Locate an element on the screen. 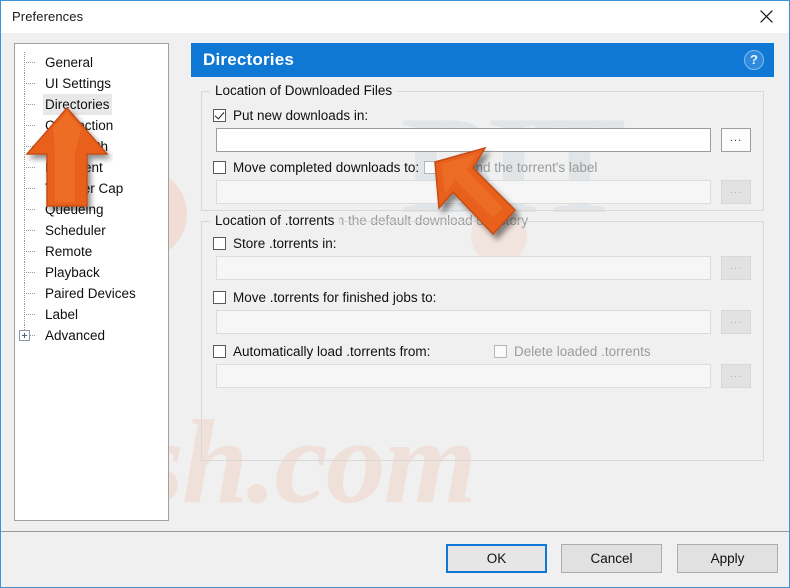  sidebar-item-label: UI Settings is located at coordinates (78, 83).